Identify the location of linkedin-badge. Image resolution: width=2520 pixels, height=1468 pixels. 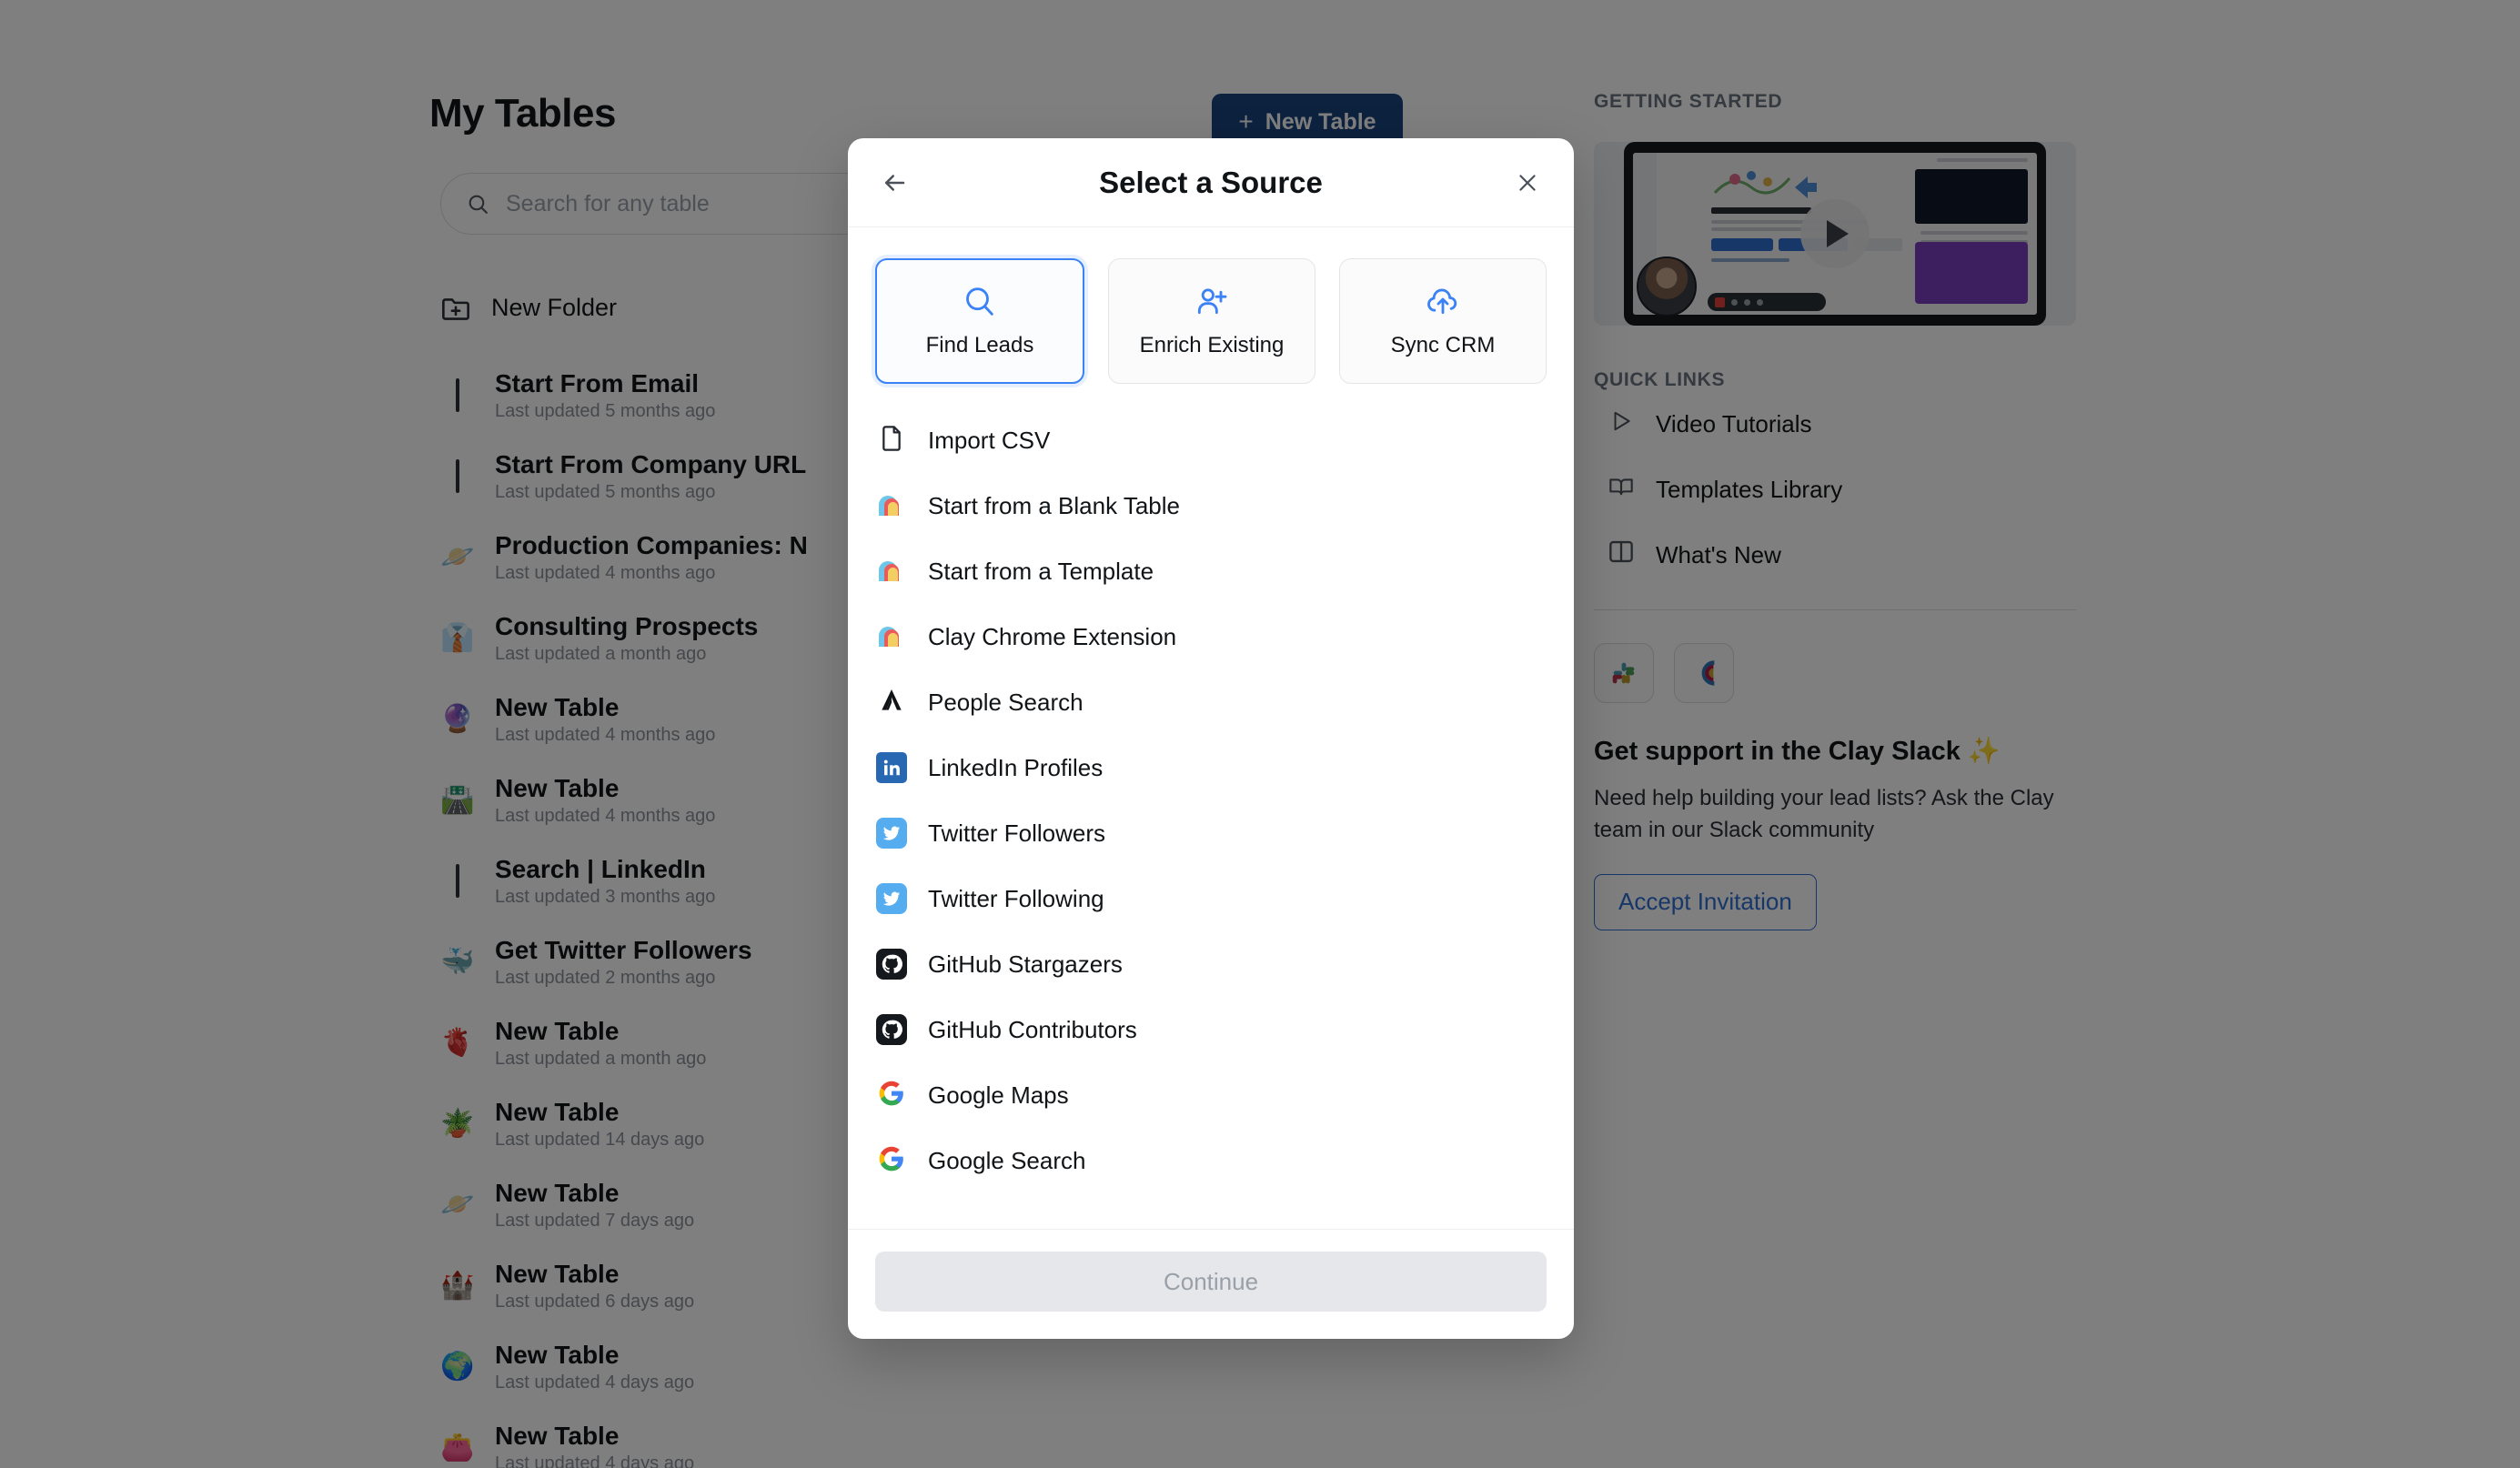
(892, 767).